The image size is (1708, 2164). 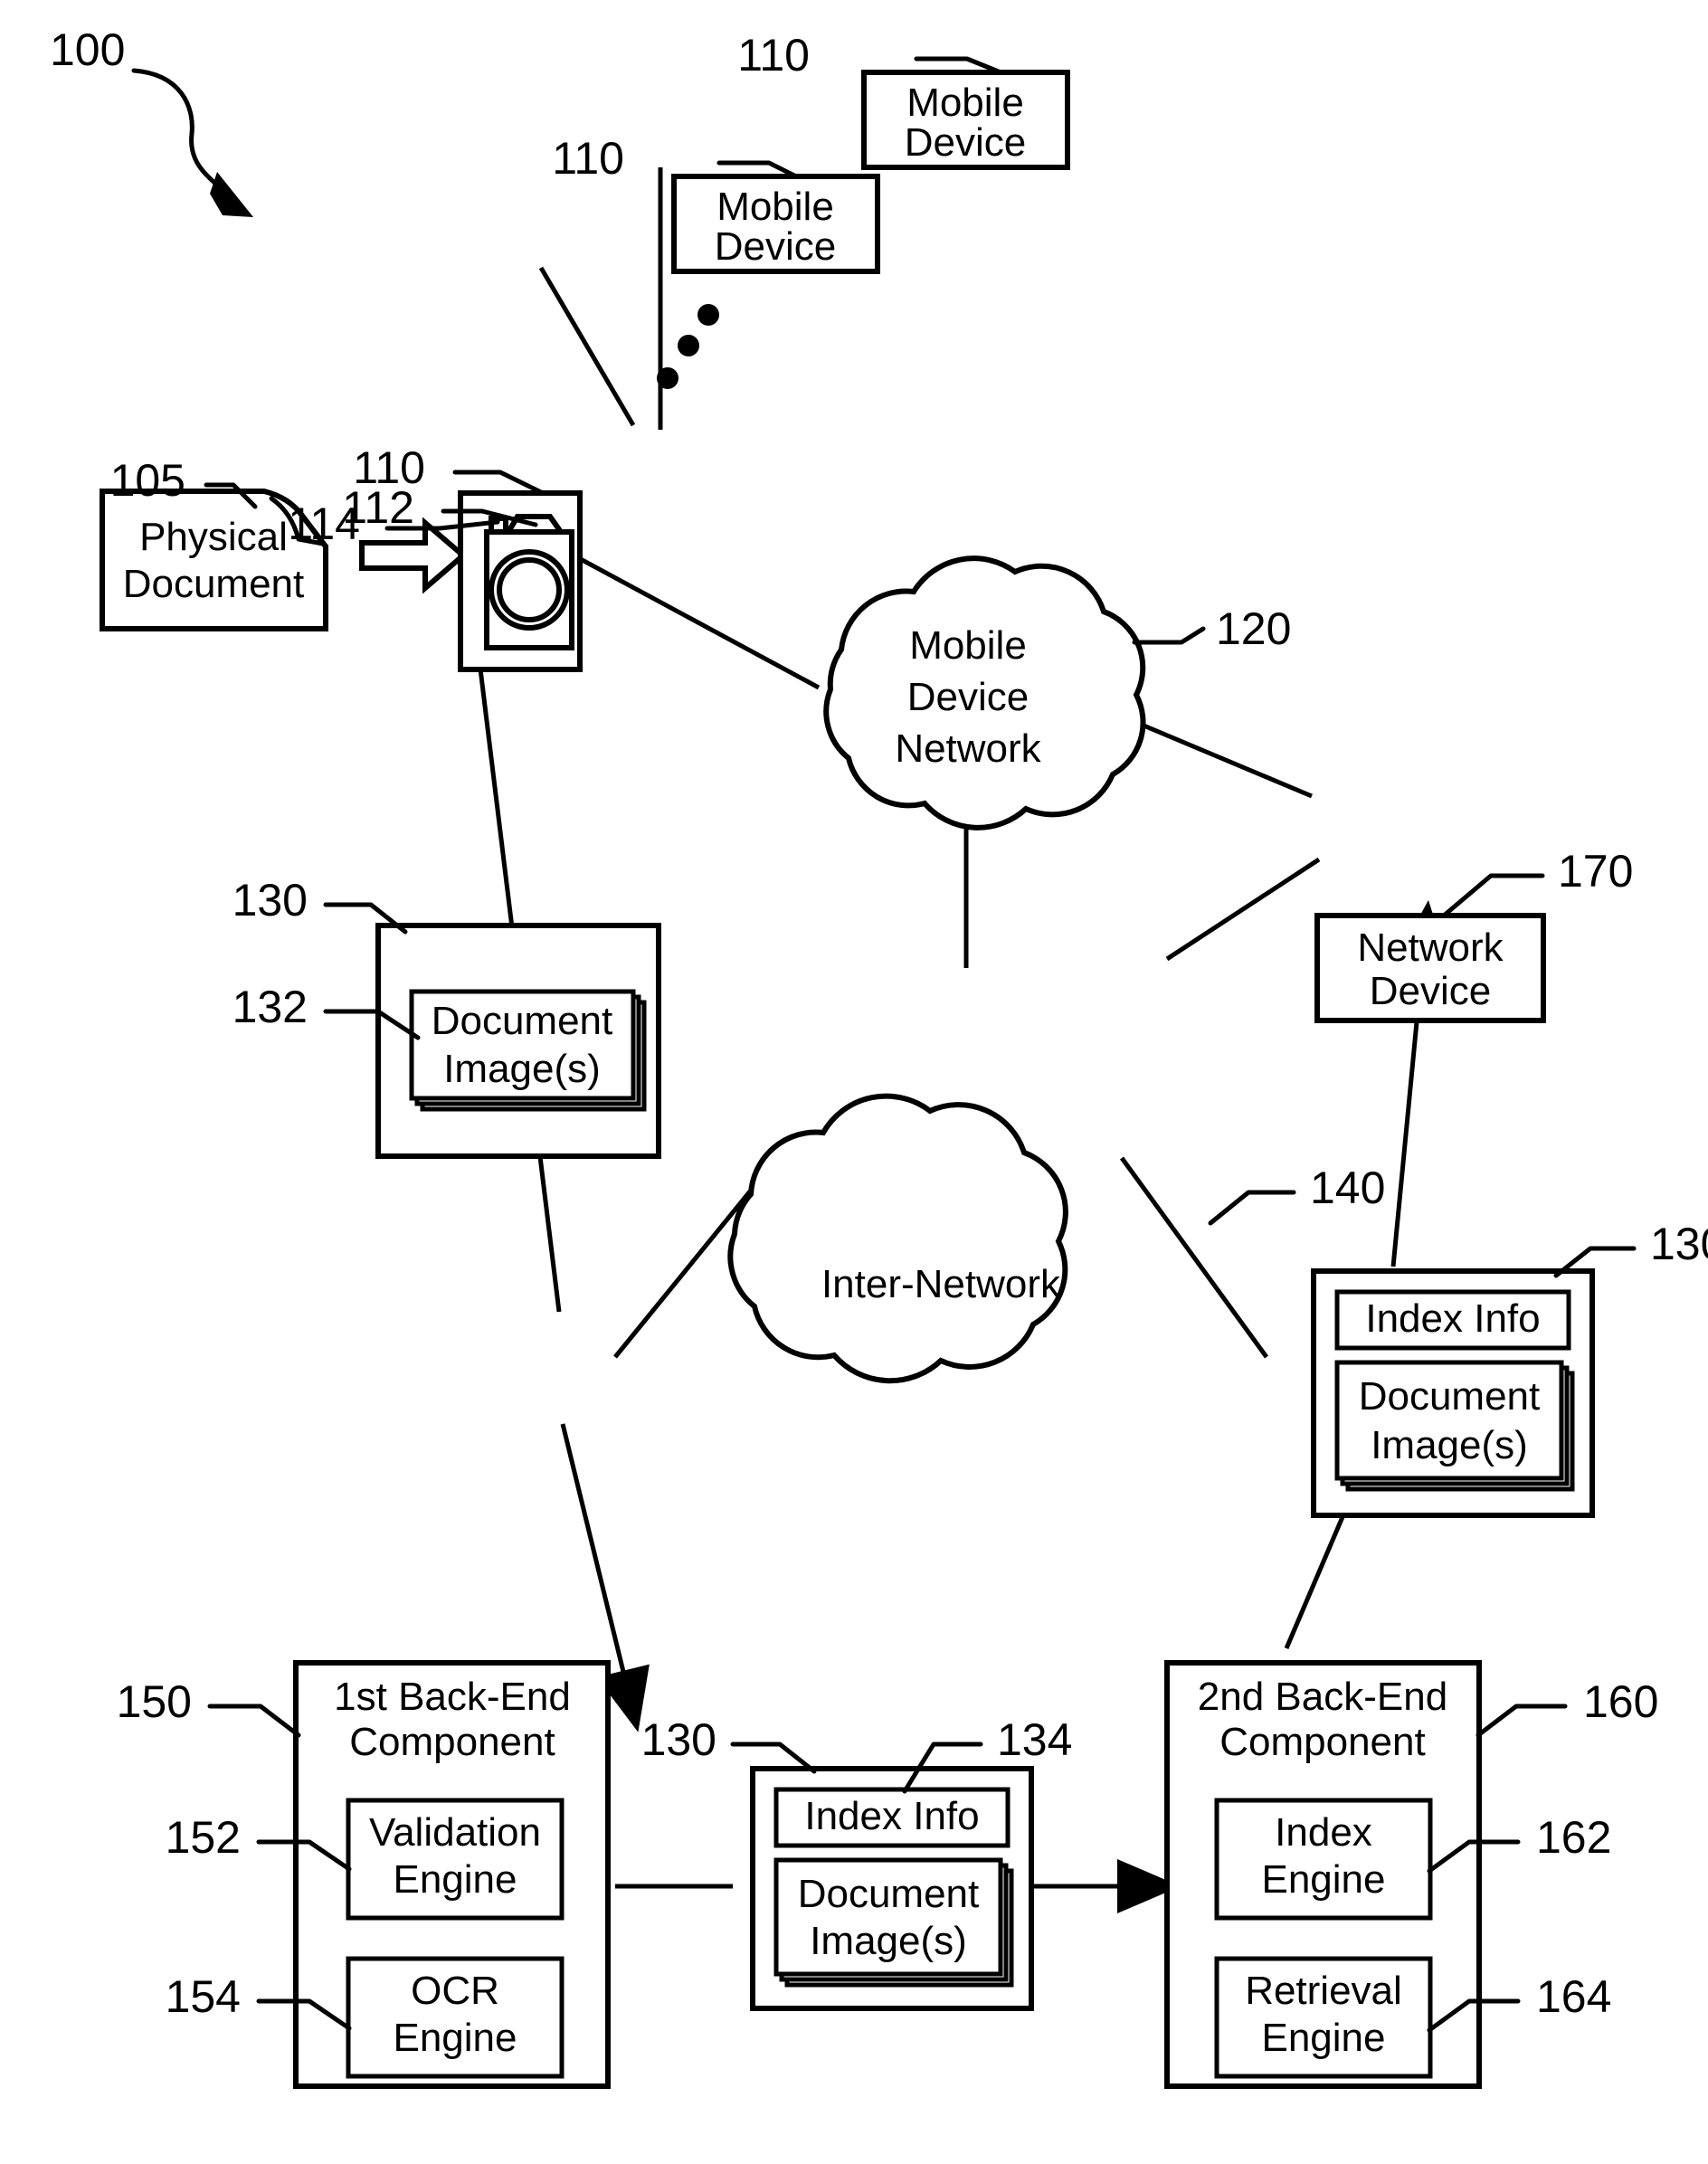 I want to click on ref-160: 160, so click(x=1620, y=1701).